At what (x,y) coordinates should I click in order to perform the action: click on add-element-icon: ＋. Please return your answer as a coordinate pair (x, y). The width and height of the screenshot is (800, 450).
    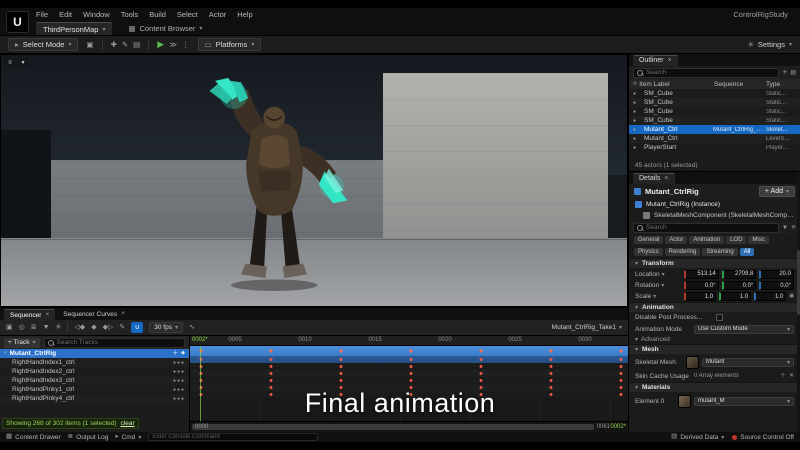
    Looking at the image, I should click on (783, 376).